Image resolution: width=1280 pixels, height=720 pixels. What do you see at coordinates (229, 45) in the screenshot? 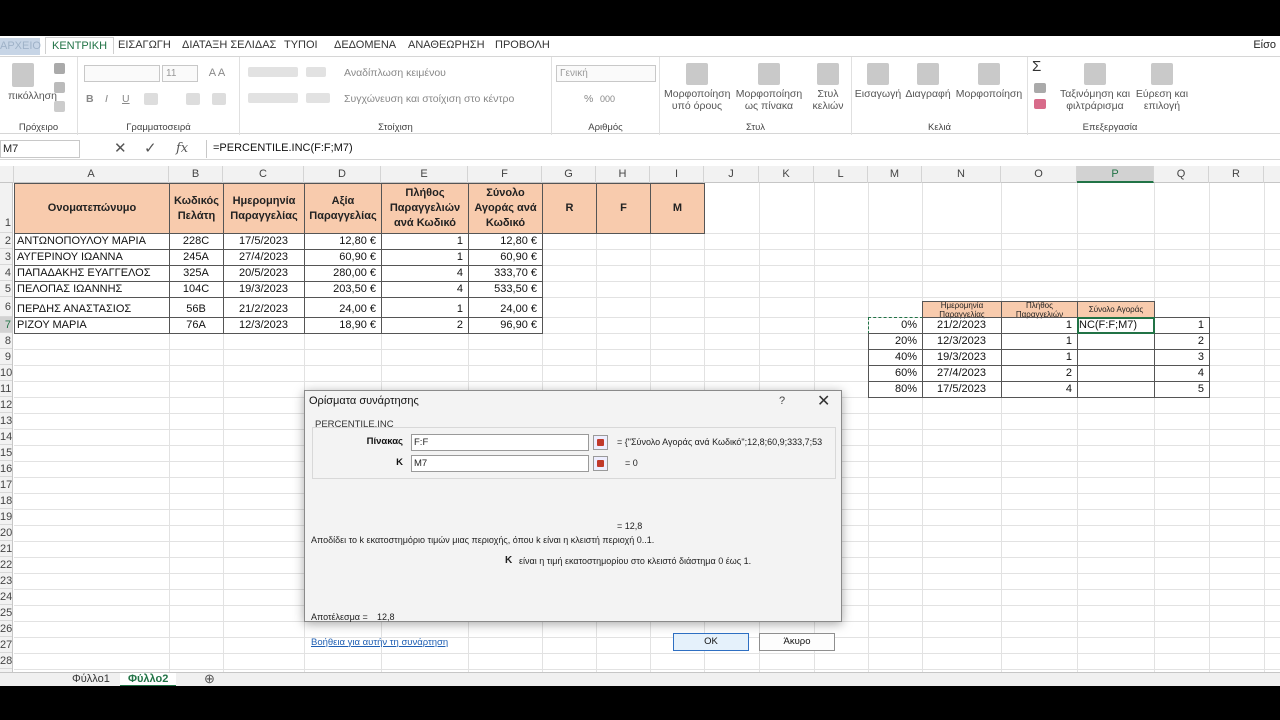
I see `tab-page-layout: ΔΙΑΤΑΞΗ ΣΕΛΙΔΑΣ` at bounding box center [229, 45].